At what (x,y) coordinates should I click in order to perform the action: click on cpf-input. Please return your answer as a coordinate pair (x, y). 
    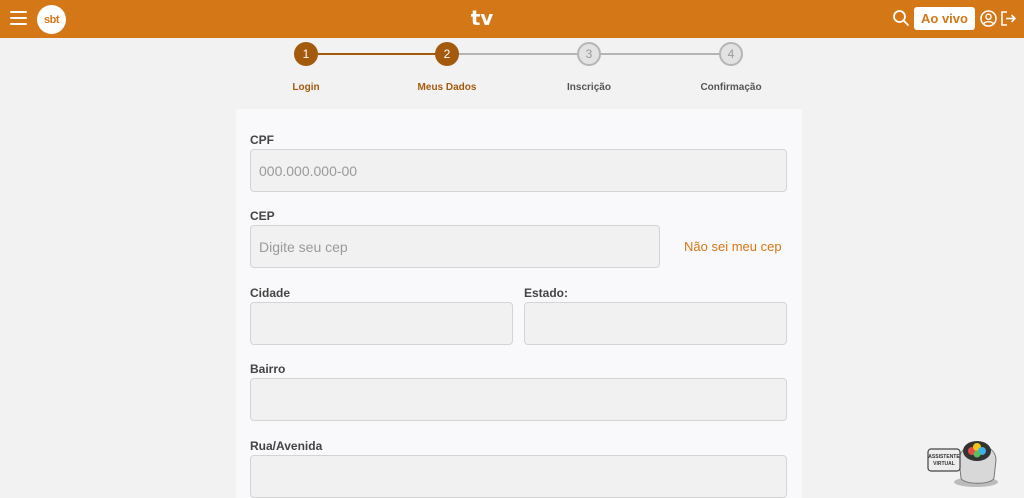
    Looking at the image, I should click on (518, 170).